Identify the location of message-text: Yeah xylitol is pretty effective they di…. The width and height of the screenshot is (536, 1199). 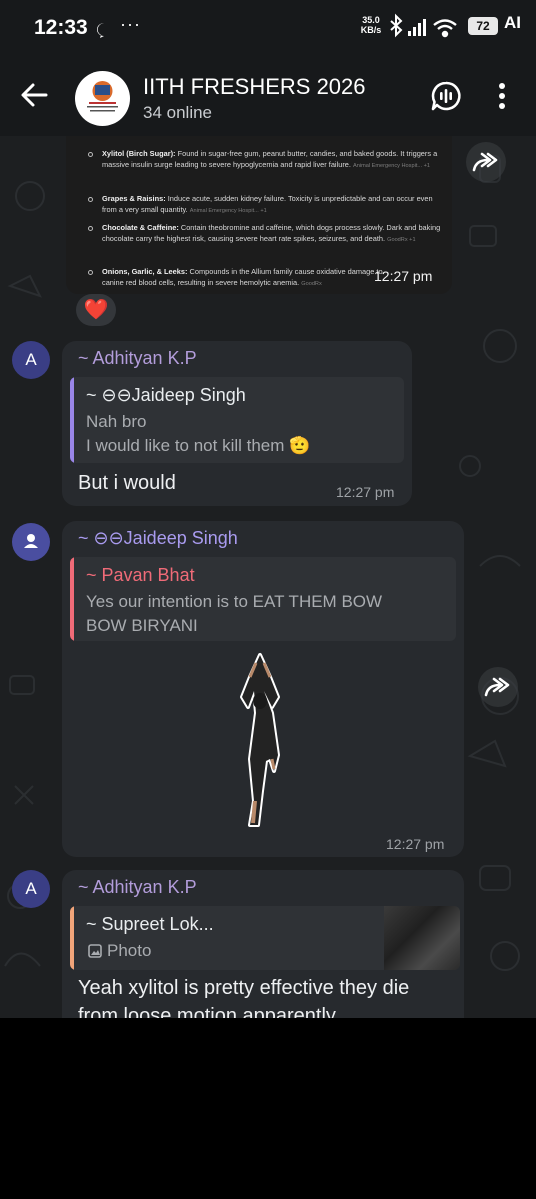
(244, 988).